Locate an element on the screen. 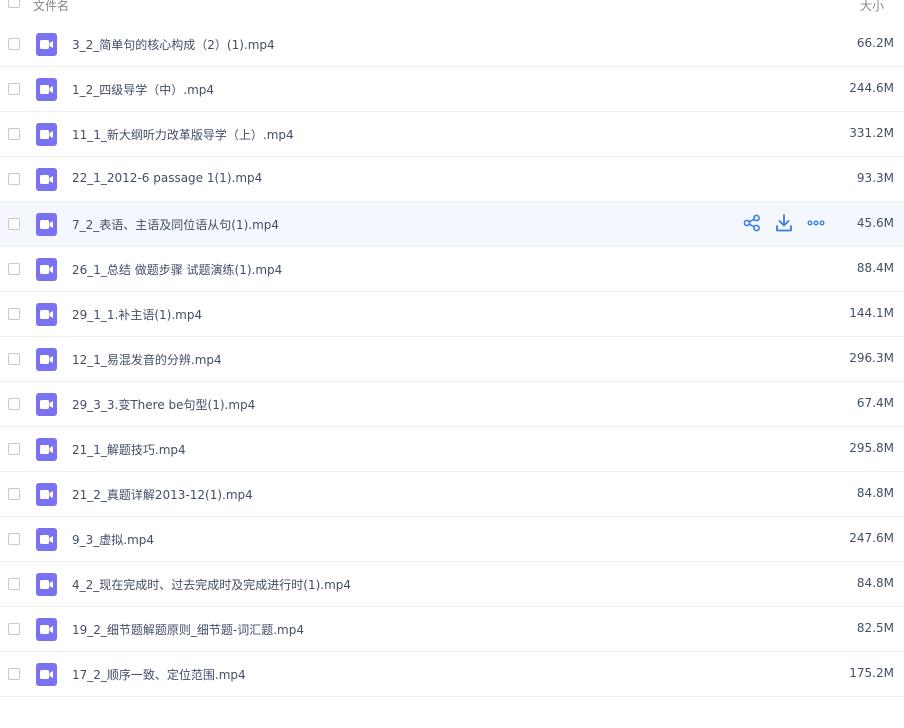  select-all-checkbox is located at coordinates (14, 4).